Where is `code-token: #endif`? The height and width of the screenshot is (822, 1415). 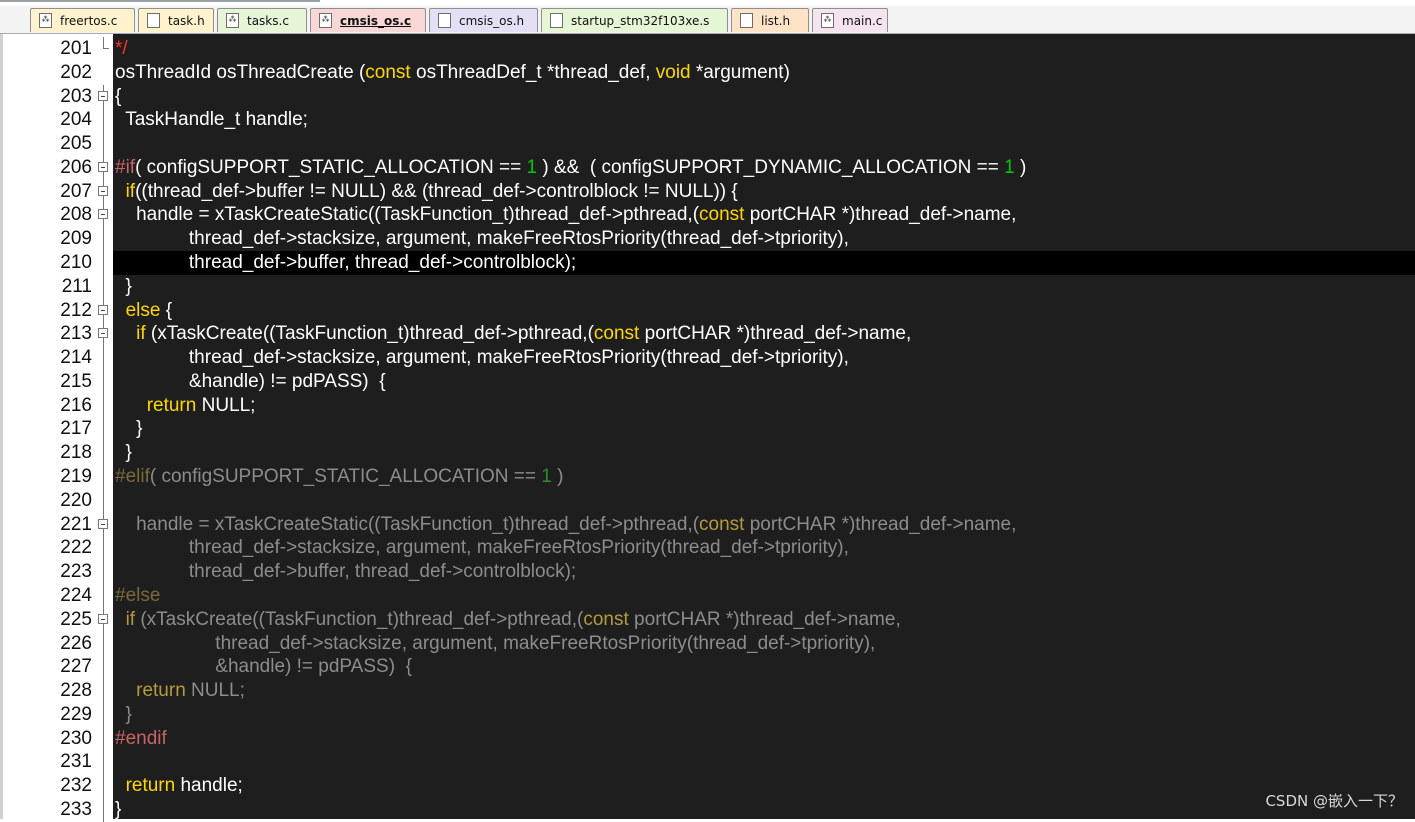 code-token: #endif is located at coordinates (141, 738).